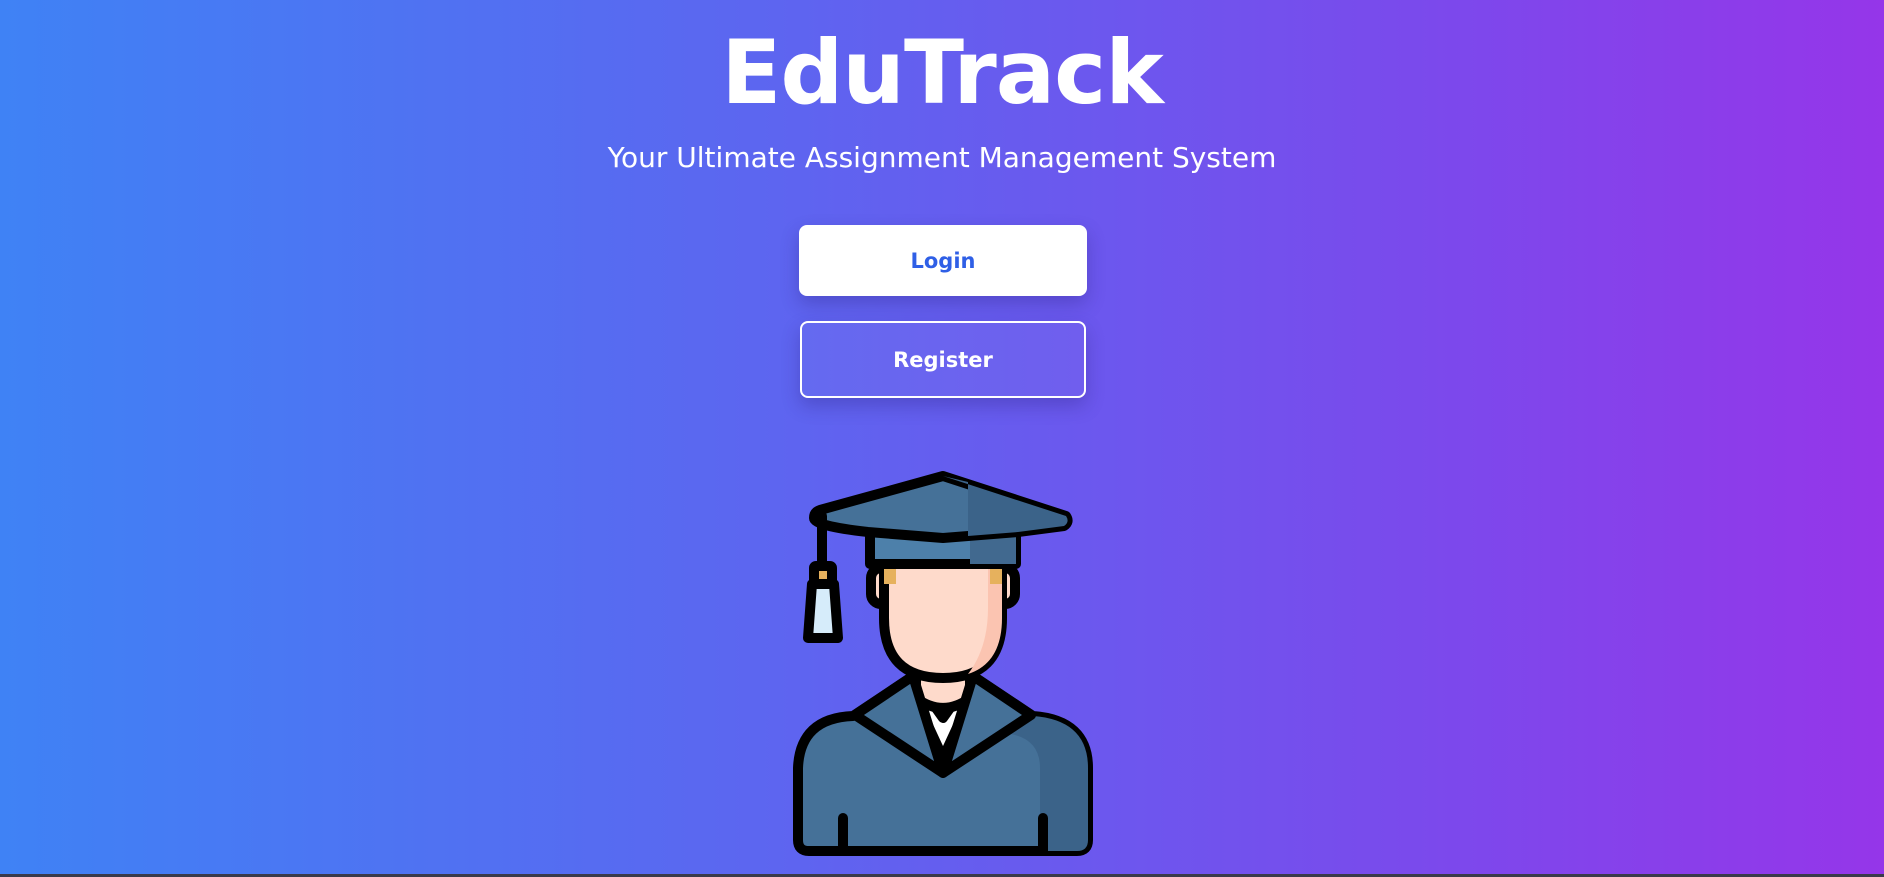 This screenshot has width=1884, height=877. What do you see at coordinates (943, 663) in the screenshot?
I see `graduate-student-icon` at bounding box center [943, 663].